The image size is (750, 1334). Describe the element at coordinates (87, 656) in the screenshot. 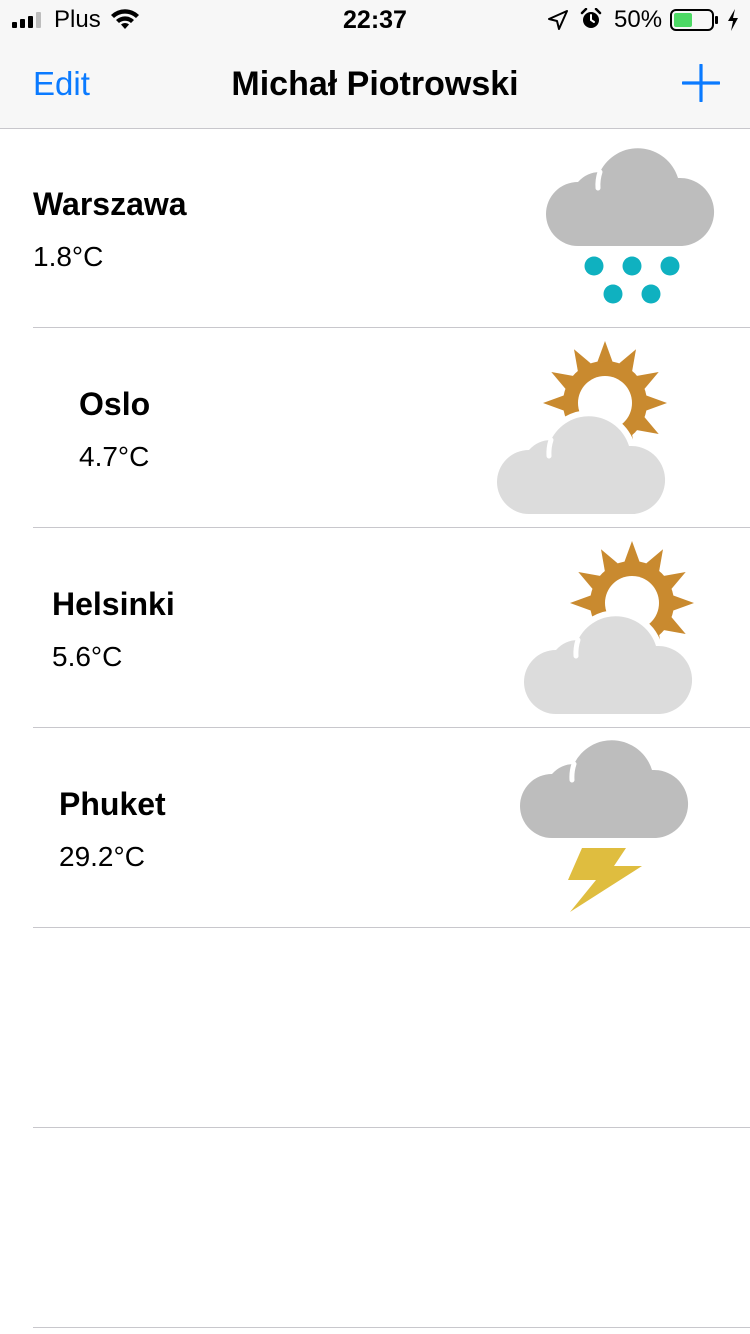

I see `city-temperature: 5.6°C` at that location.